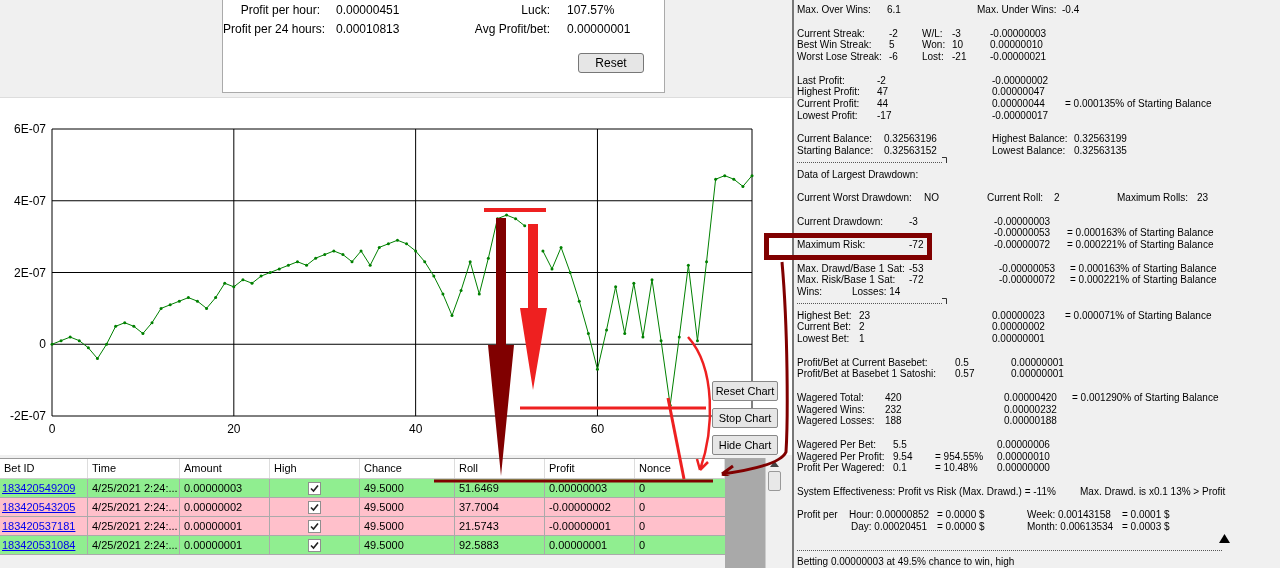  I want to click on stat-text: 0.00000000, so click(1024, 468).